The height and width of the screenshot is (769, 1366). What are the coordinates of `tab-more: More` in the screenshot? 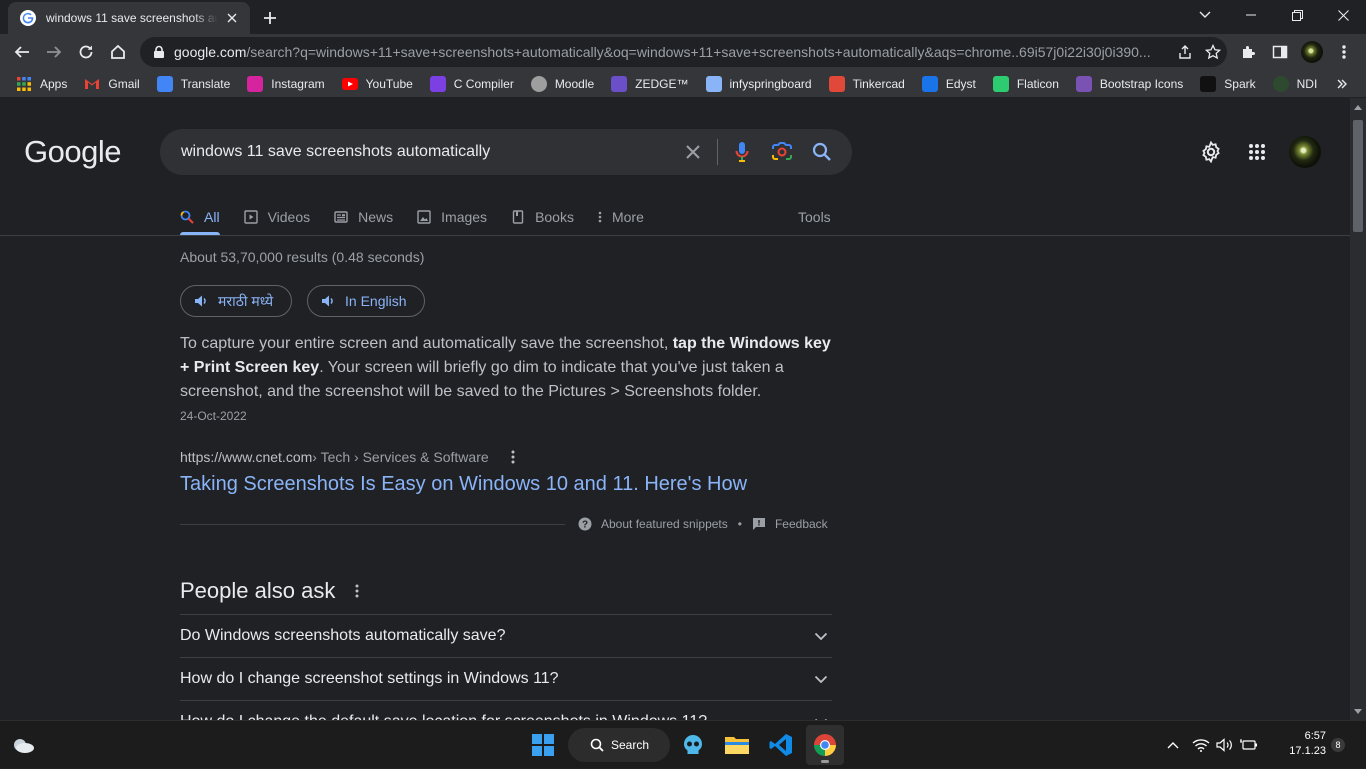 It's located at (621, 216).